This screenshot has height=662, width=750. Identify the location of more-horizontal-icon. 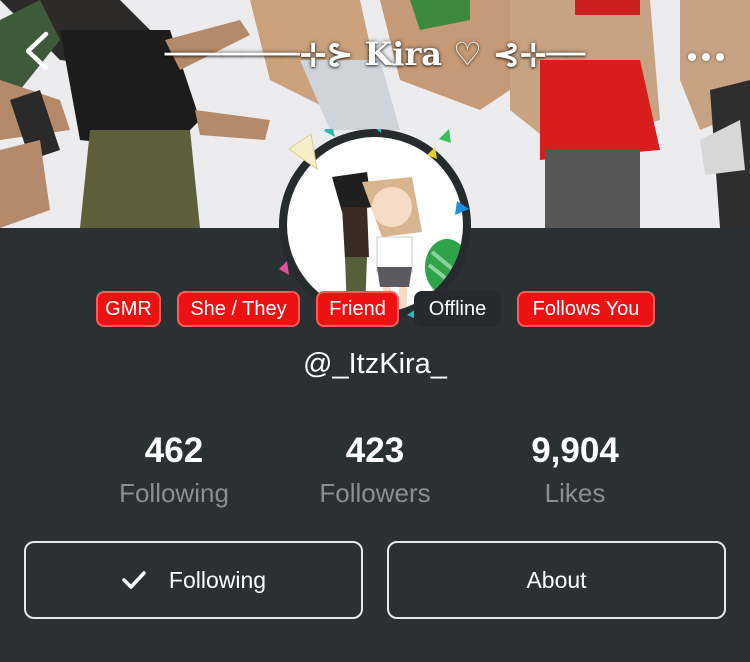
(692, 57).